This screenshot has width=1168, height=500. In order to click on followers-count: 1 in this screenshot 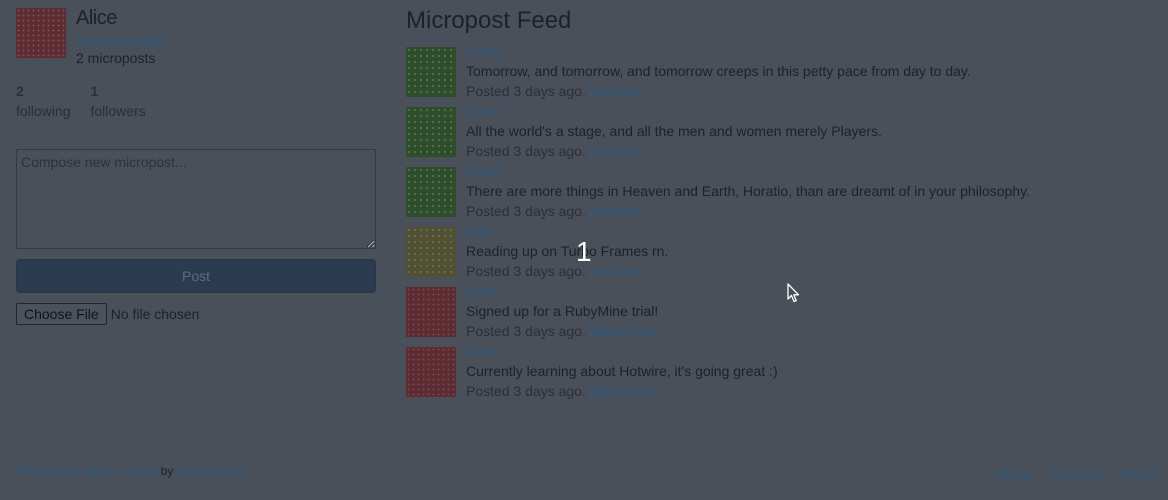, I will do `click(94, 91)`.